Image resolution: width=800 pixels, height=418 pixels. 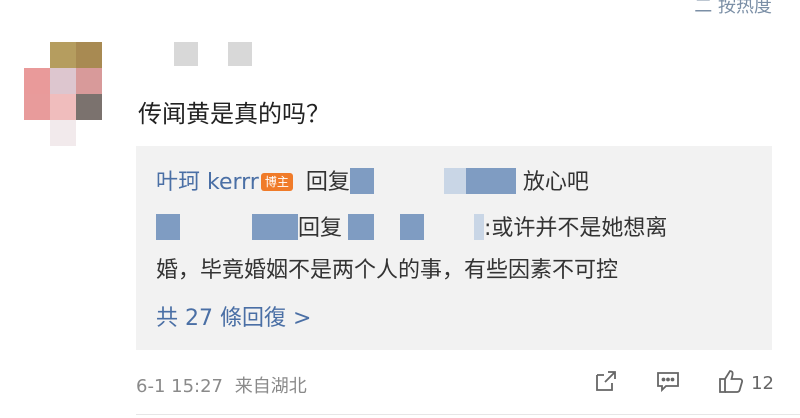 I want to click on reply-2: 回复 :或许并不是她想离, so click(x=411, y=226).